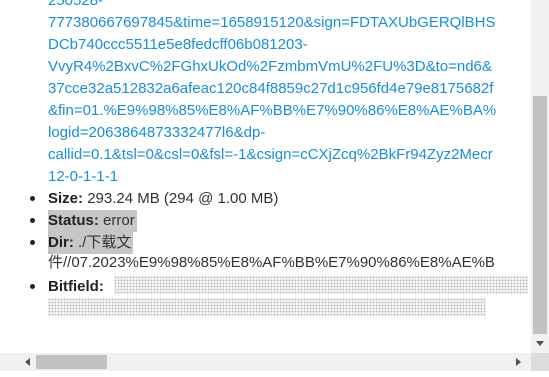 This screenshot has width=549, height=377. I want to click on dir-label: Dir:, so click(61, 242).